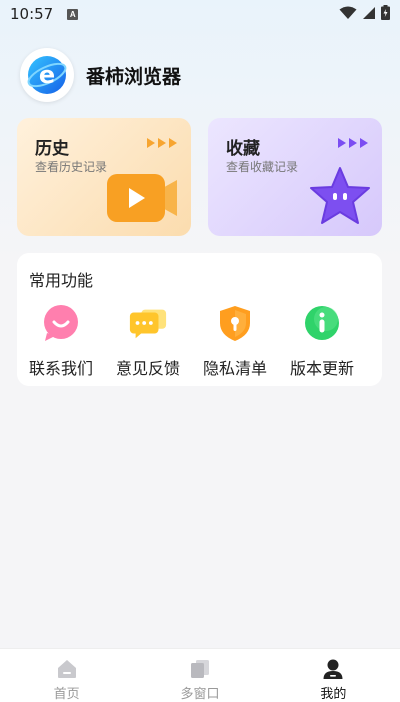  I want to click on star-icon, so click(340, 198).